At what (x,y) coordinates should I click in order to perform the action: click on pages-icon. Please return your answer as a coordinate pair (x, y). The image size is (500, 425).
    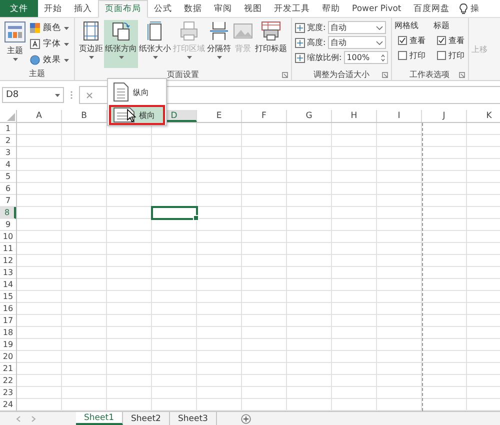
    Looking at the image, I should click on (121, 31).